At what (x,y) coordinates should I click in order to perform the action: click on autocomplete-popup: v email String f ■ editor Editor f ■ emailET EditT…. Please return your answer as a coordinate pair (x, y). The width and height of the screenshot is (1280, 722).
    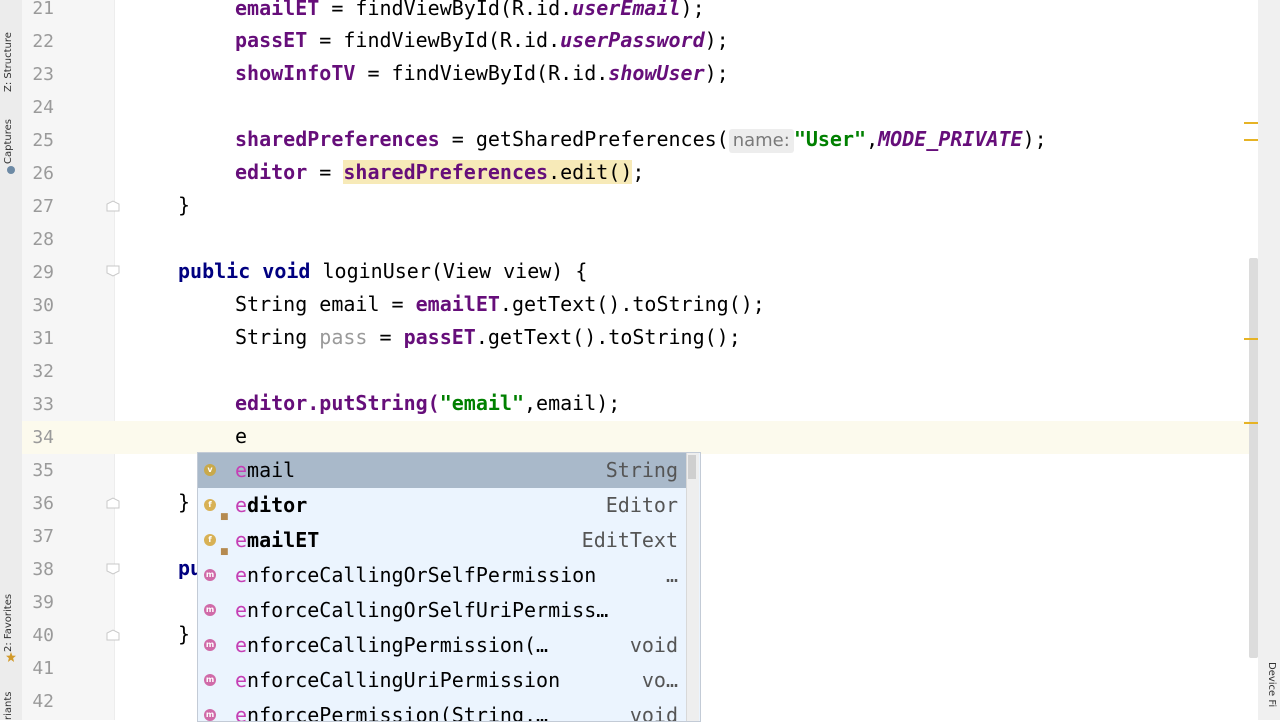
    Looking at the image, I should click on (449, 587).